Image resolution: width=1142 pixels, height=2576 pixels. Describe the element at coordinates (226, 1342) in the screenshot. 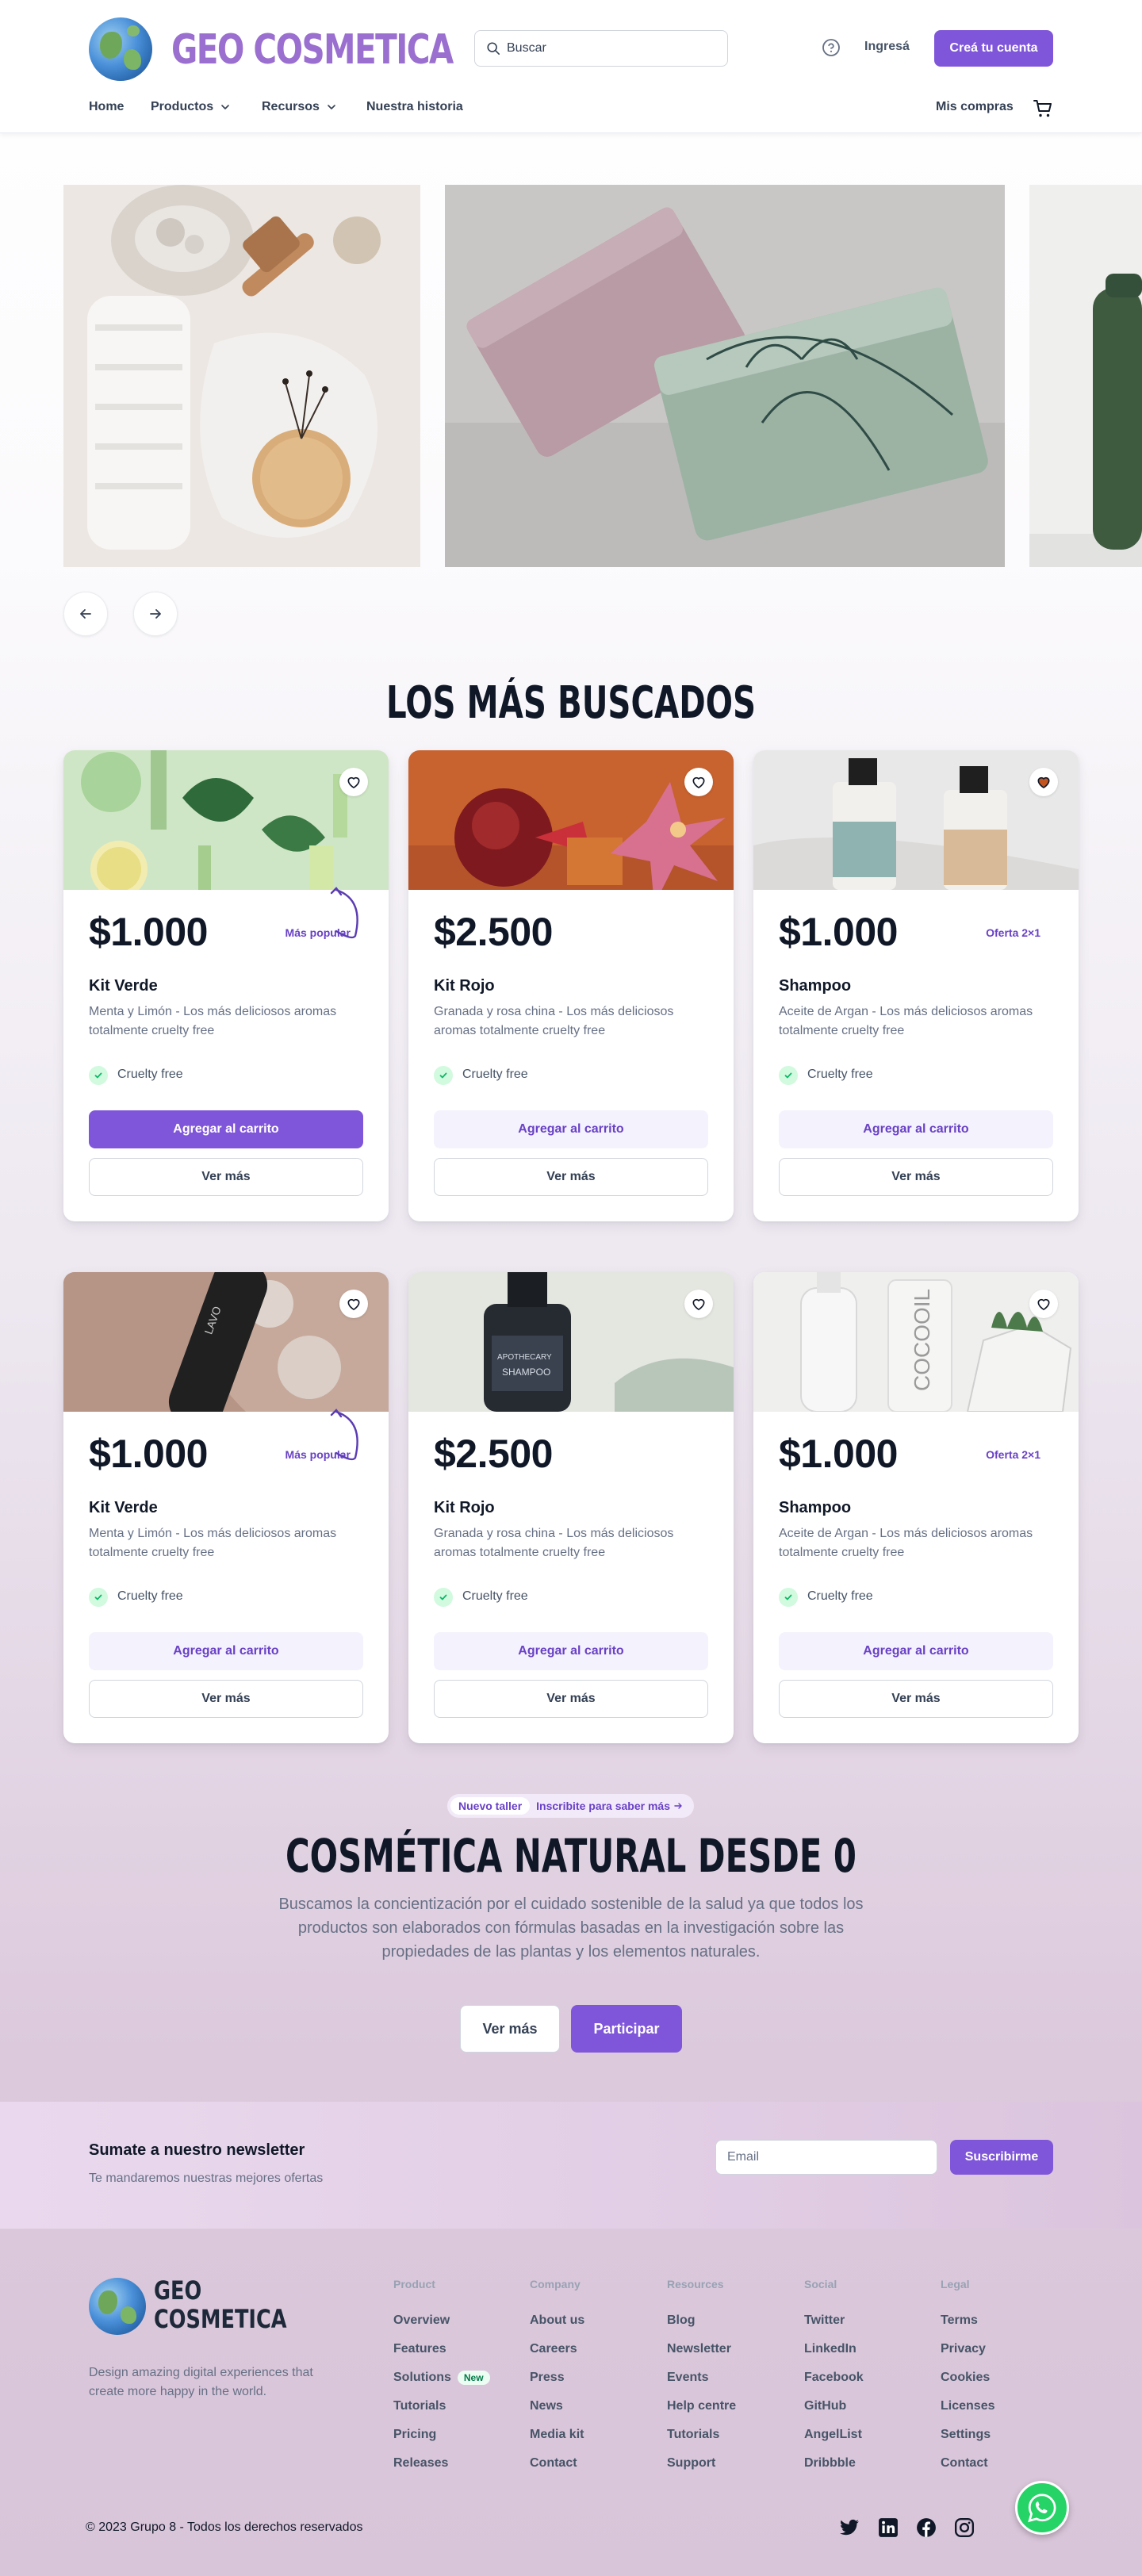

I see `product-image: LAVO` at that location.